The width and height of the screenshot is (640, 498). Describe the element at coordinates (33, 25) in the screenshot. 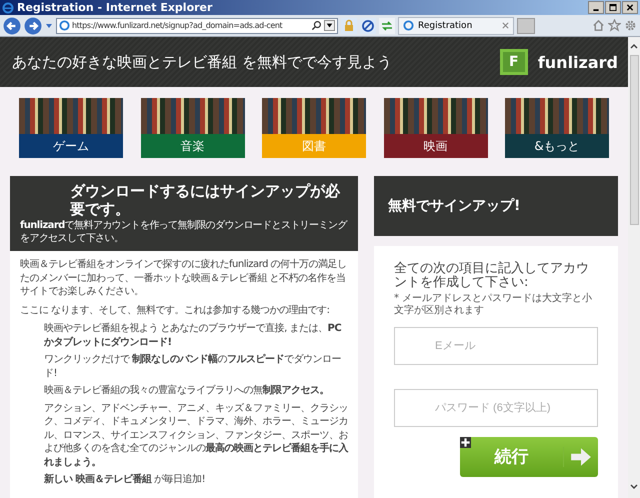

I see `forward-button` at that location.